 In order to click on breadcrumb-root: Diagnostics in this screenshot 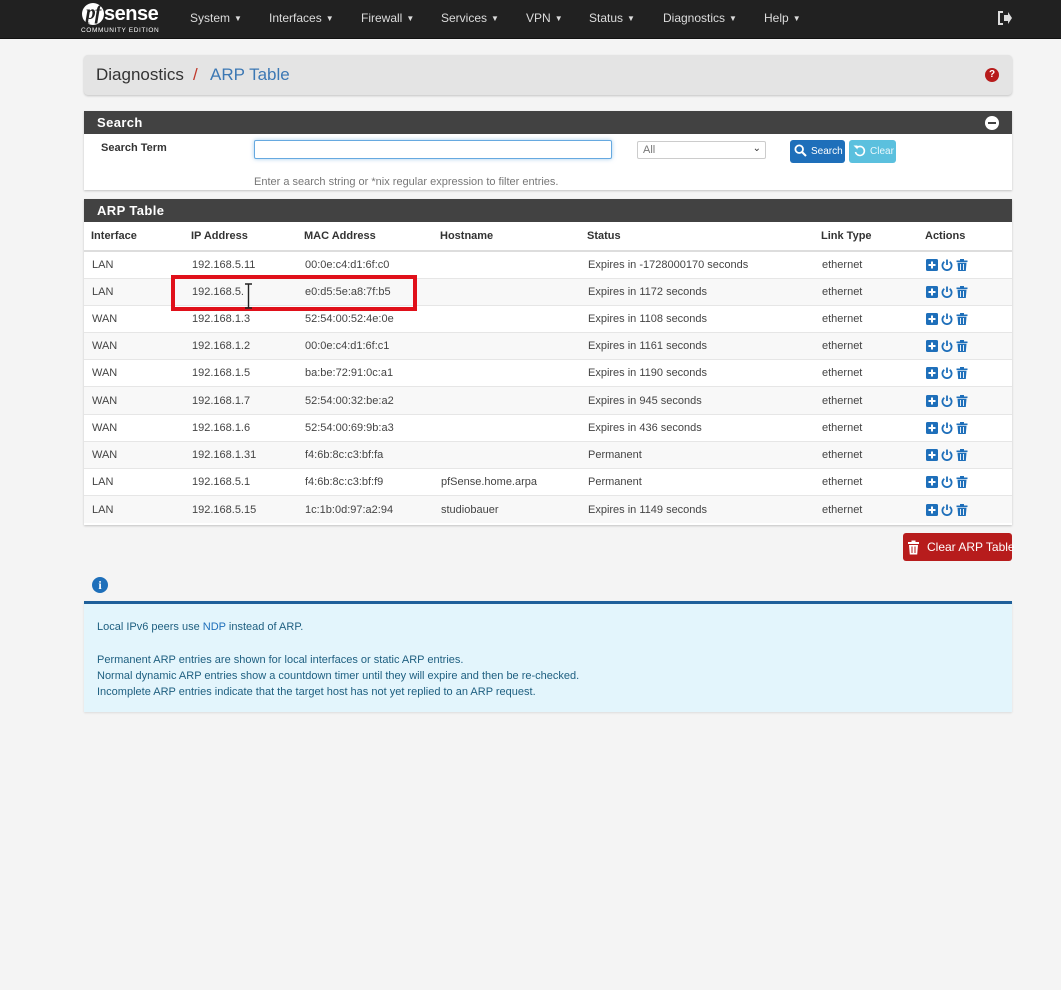, I will do `click(140, 74)`.